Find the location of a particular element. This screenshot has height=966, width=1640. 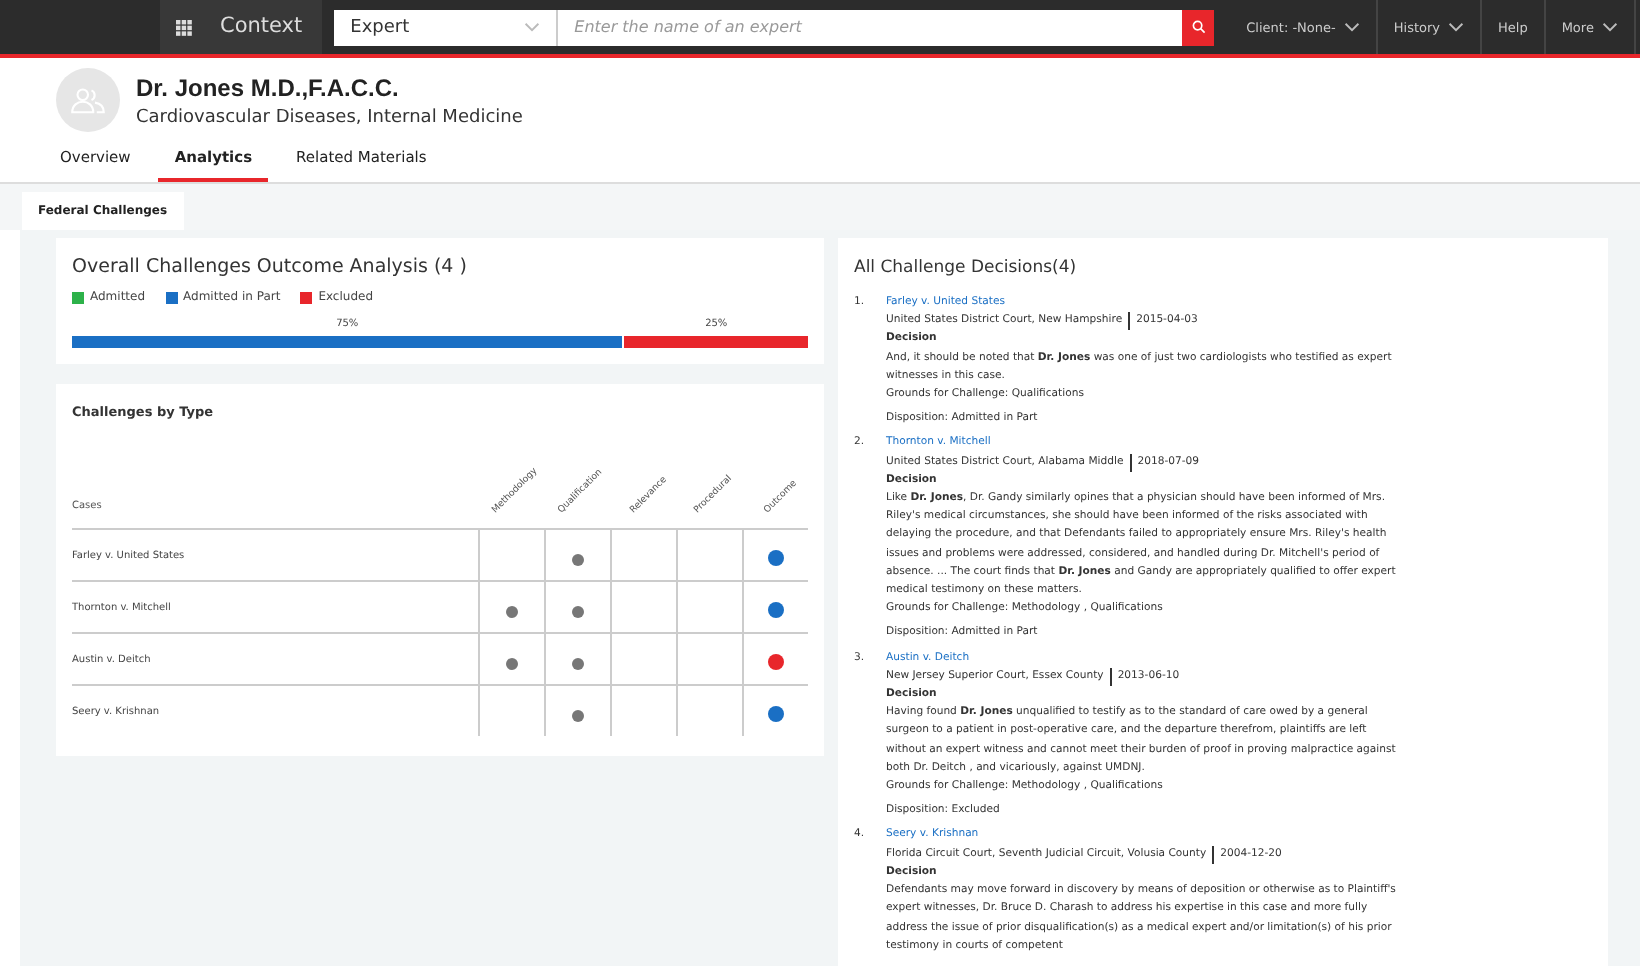

brand-name: Context is located at coordinates (265, 27).